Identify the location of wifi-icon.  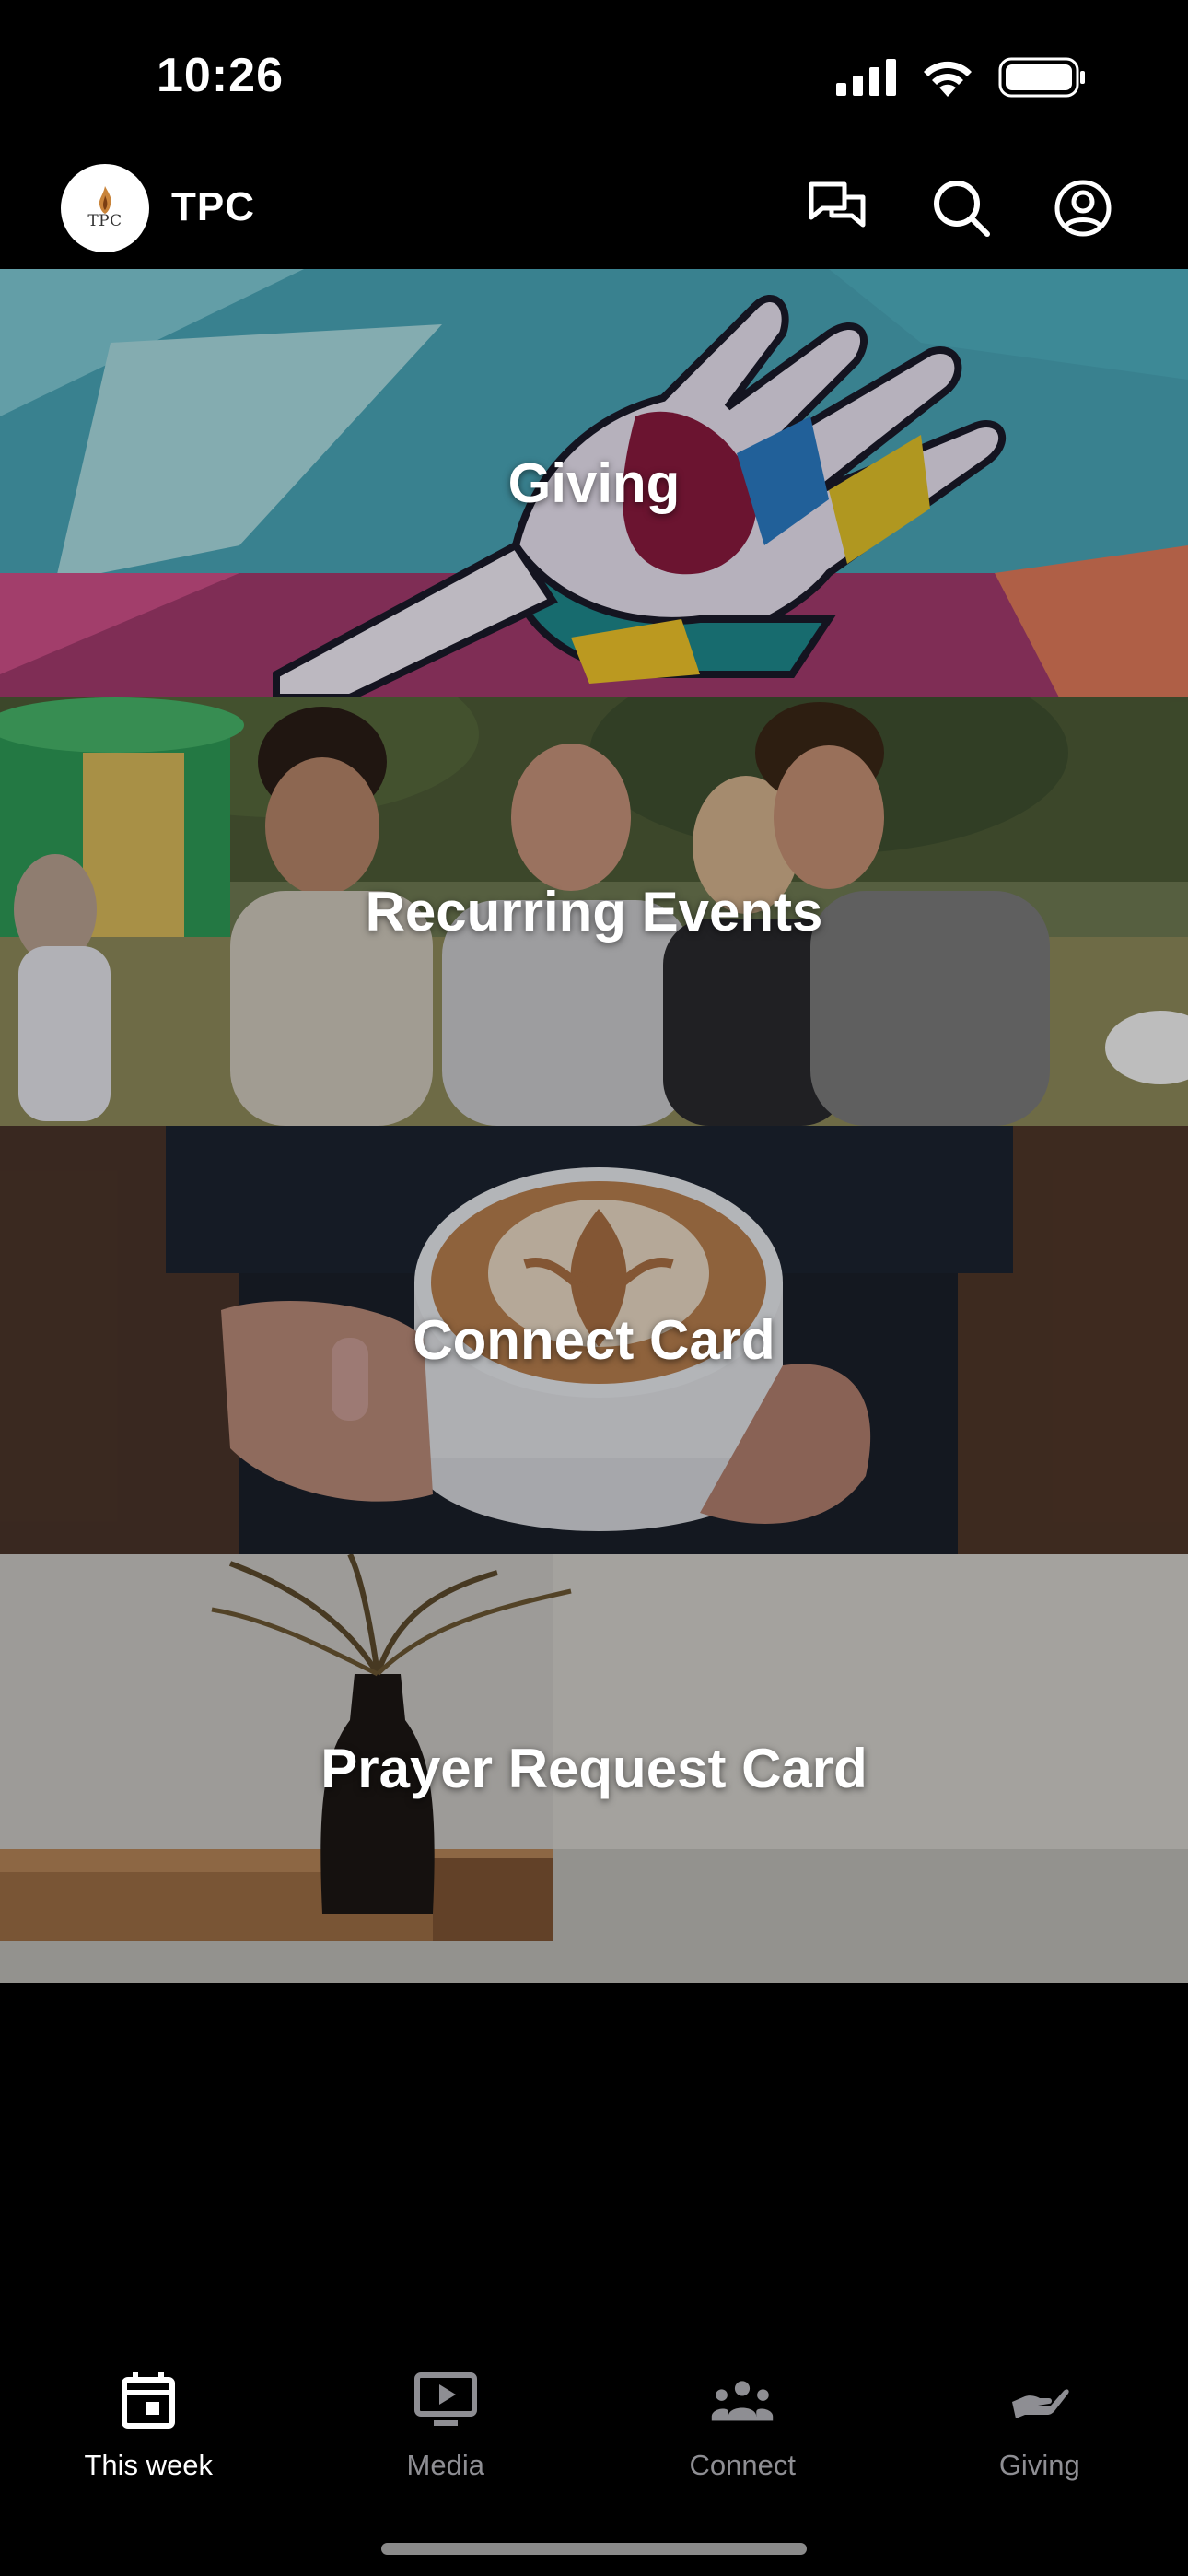
(948, 79).